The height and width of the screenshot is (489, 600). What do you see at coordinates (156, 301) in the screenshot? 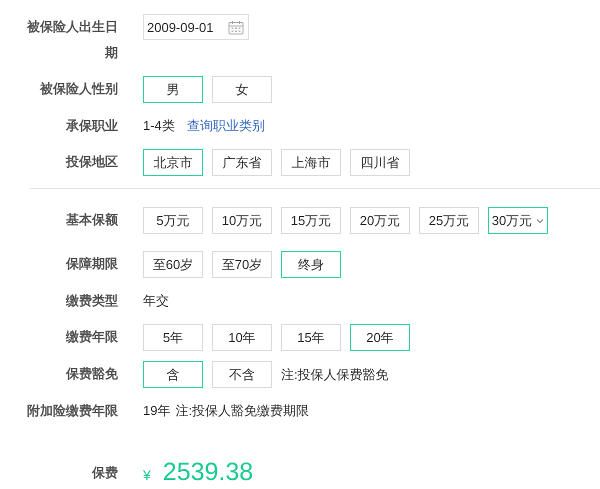
I see `field-value: 年交` at bounding box center [156, 301].